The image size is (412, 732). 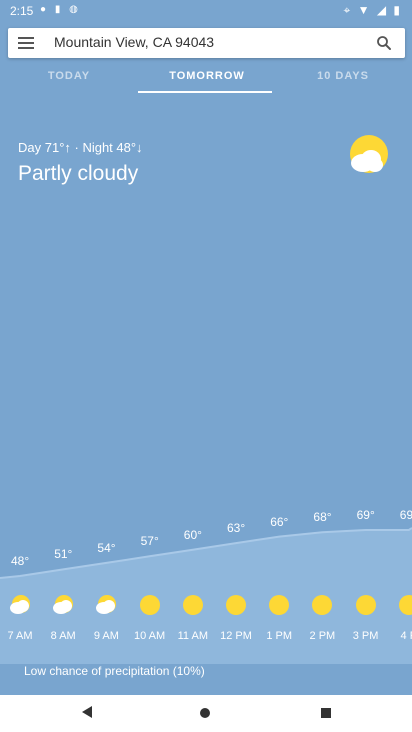 What do you see at coordinates (192, 534) in the screenshot?
I see `hour-temp: 60°` at bounding box center [192, 534].